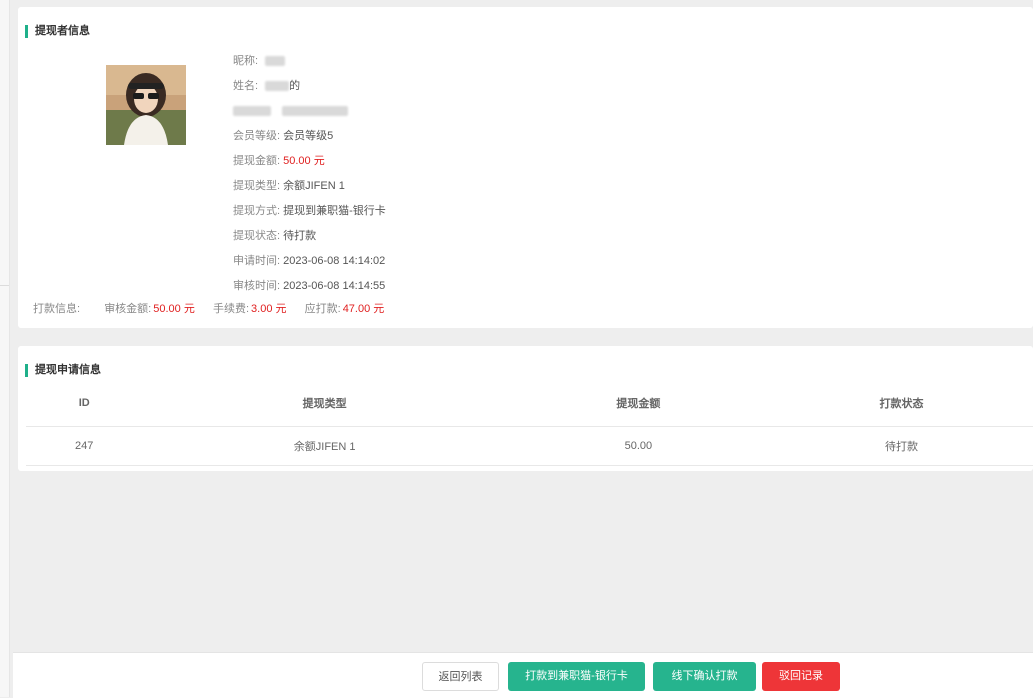 This screenshot has height=698, width=1033. I want to click on phone-value-redacted, so click(315, 111).